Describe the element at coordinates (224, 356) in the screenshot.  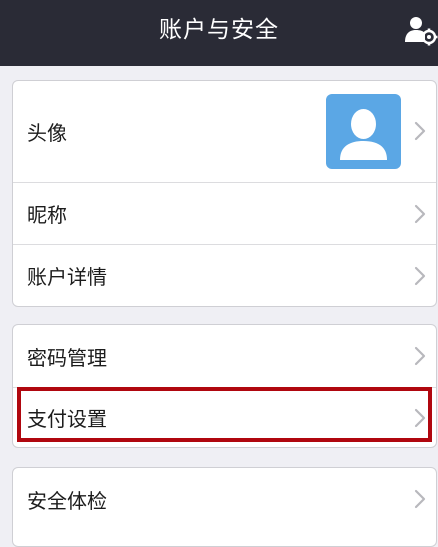
I see `password-management-row: 密码管理` at that location.